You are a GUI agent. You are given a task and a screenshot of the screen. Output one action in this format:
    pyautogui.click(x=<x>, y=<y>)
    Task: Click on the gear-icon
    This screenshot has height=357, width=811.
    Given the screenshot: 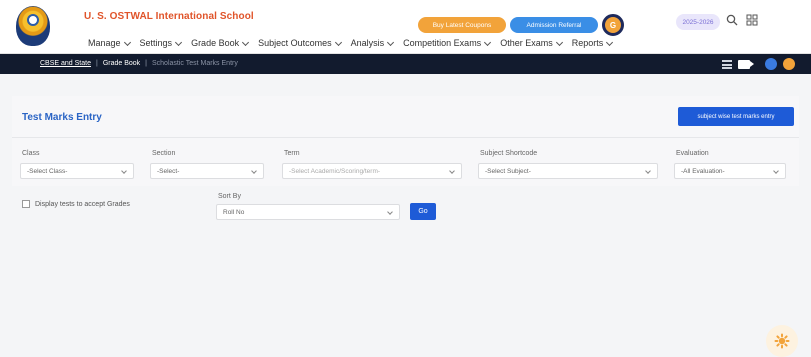 What is the action you would take?
    pyautogui.click(x=782, y=341)
    